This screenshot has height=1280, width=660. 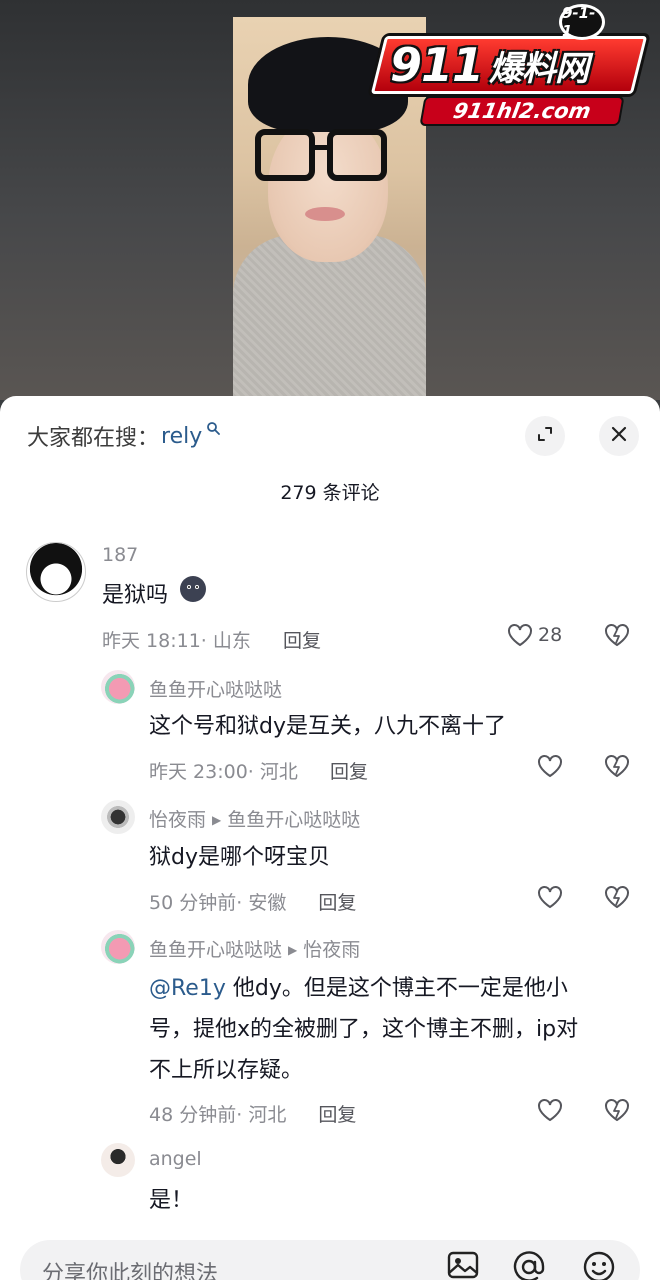 I want to click on image-icon, so click(x=463, y=1265).